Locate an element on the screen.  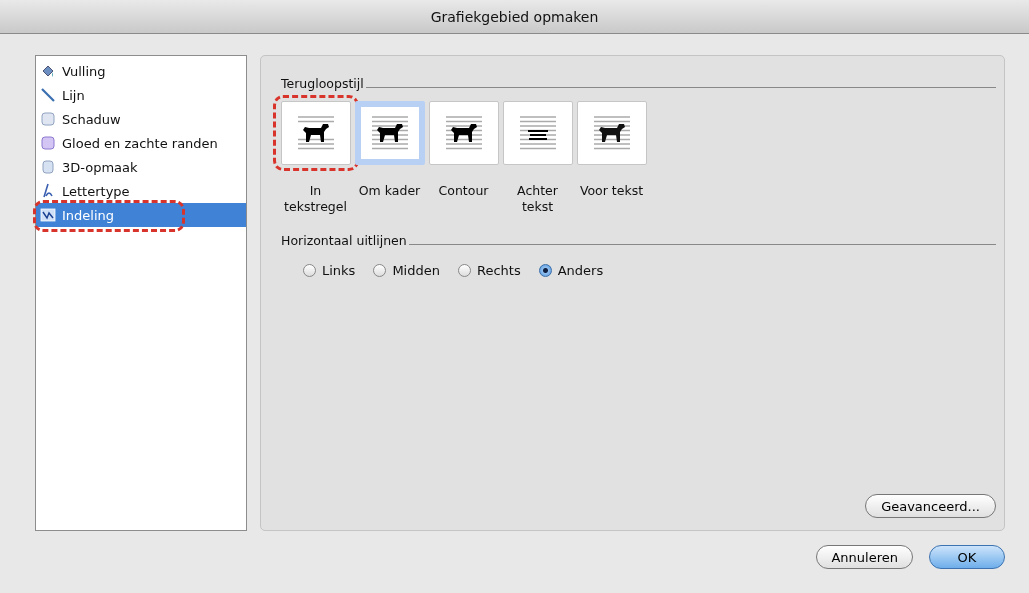
category-item: Lettertype is located at coordinates (141, 191).